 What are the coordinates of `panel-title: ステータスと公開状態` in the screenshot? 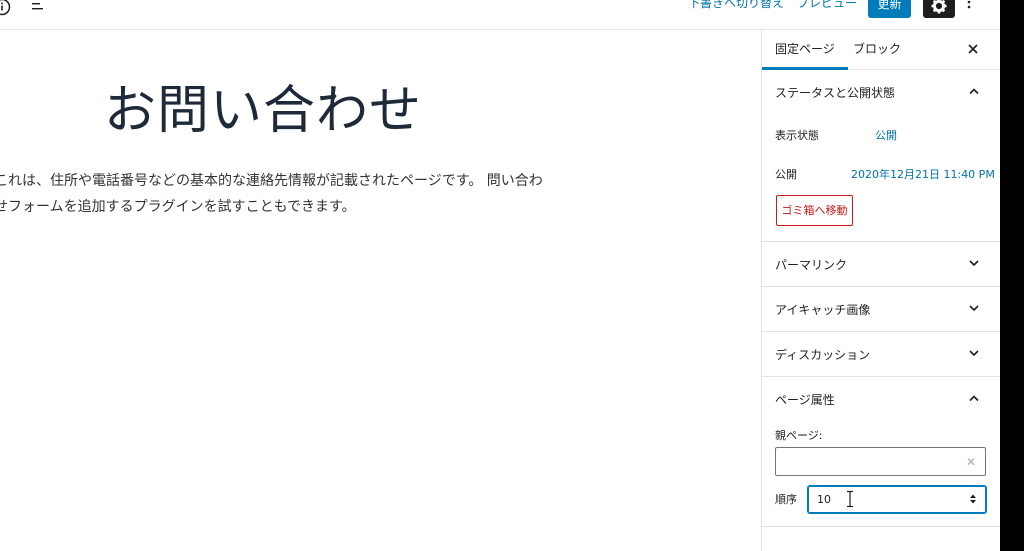 It's located at (835, 93).